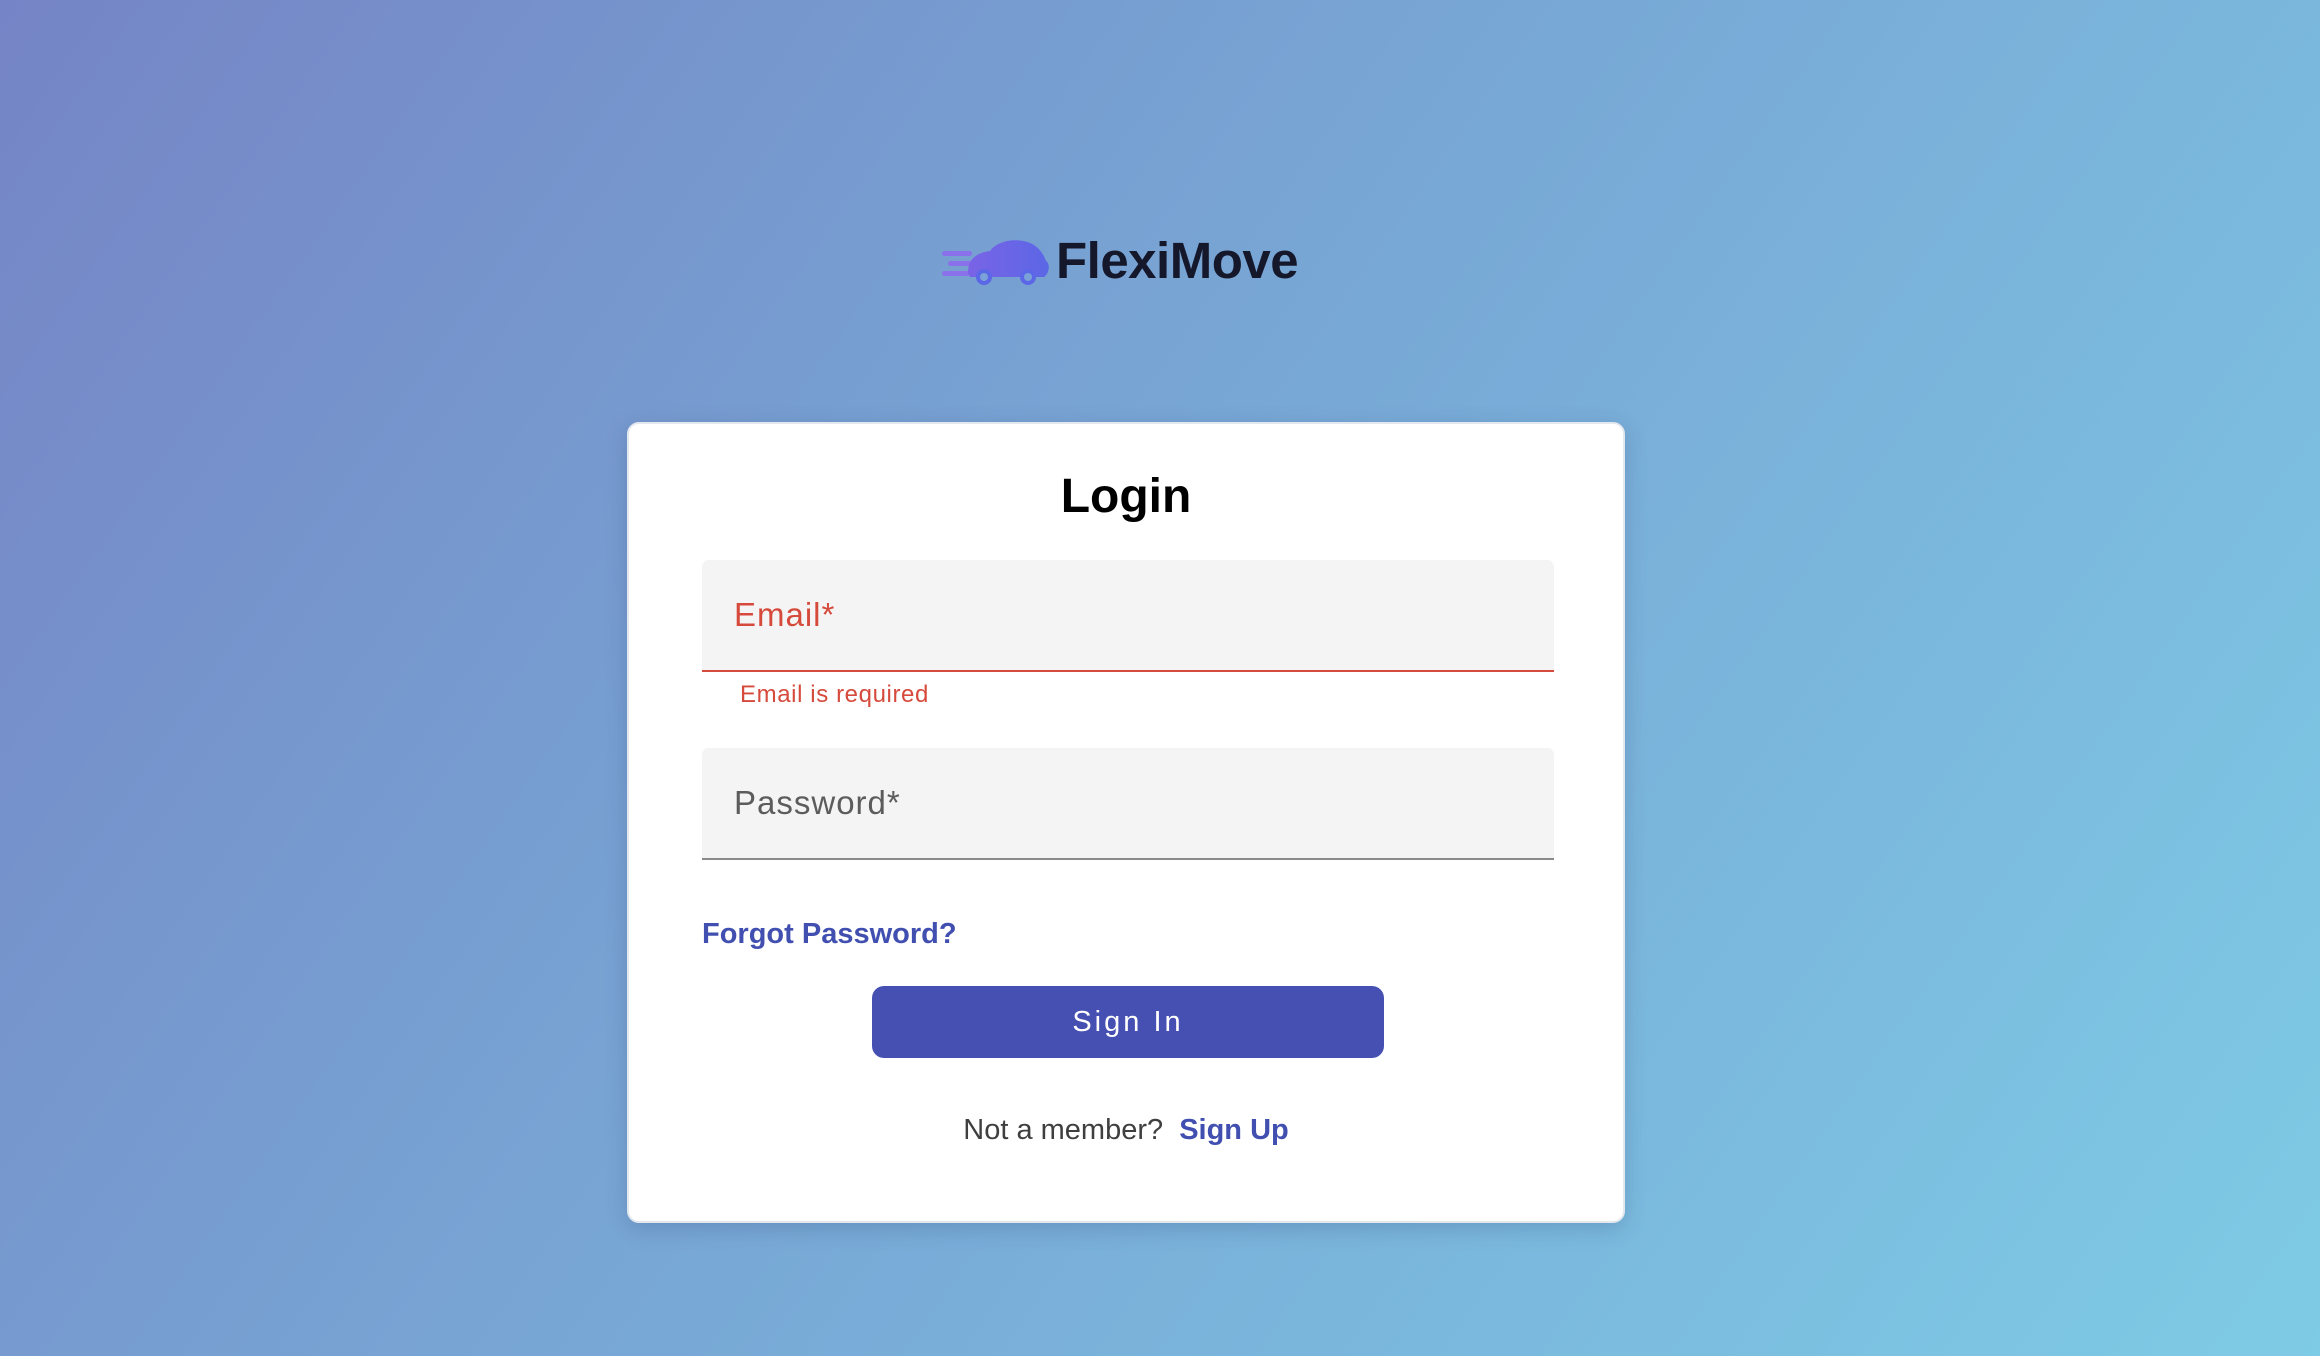 The height and width of the screenshot is (1356, 2320). I want to click on login-title: Login, so click(1126, 496).